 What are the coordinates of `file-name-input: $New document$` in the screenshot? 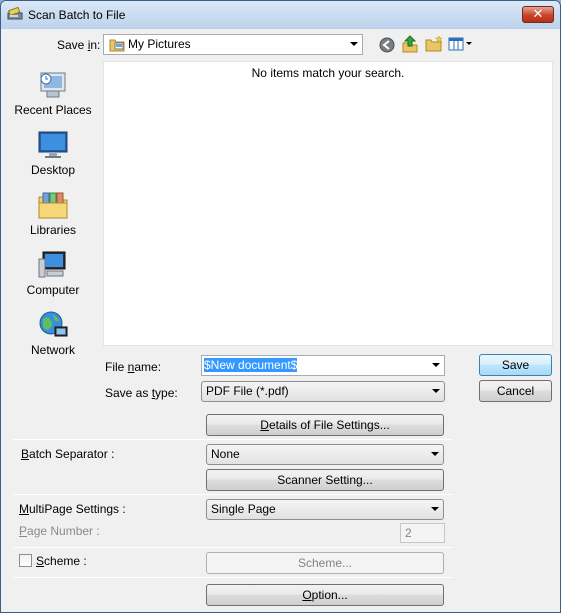 It's located at (323, 365).